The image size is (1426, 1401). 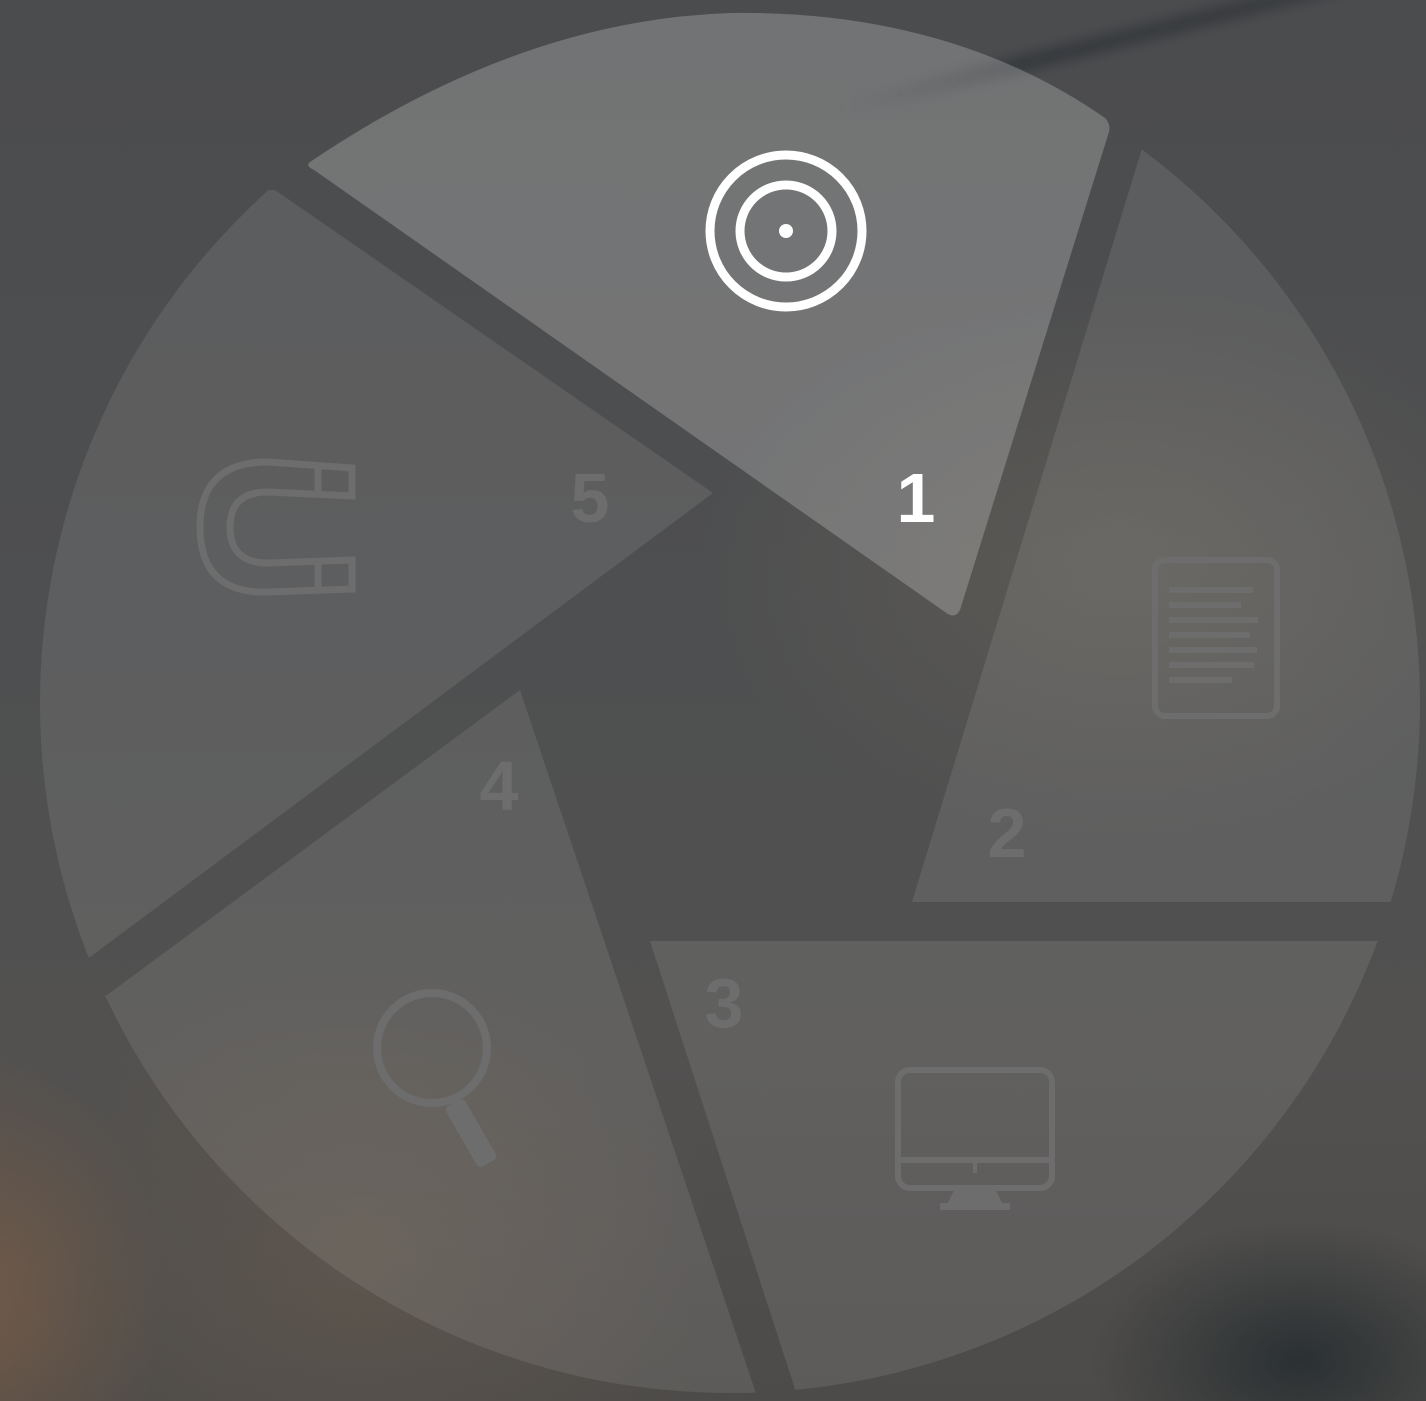 What do you see at coordinates (1007, 833) in the screenshot?
I see `segment-2-number: 2` at bounding box center [1007, 833].